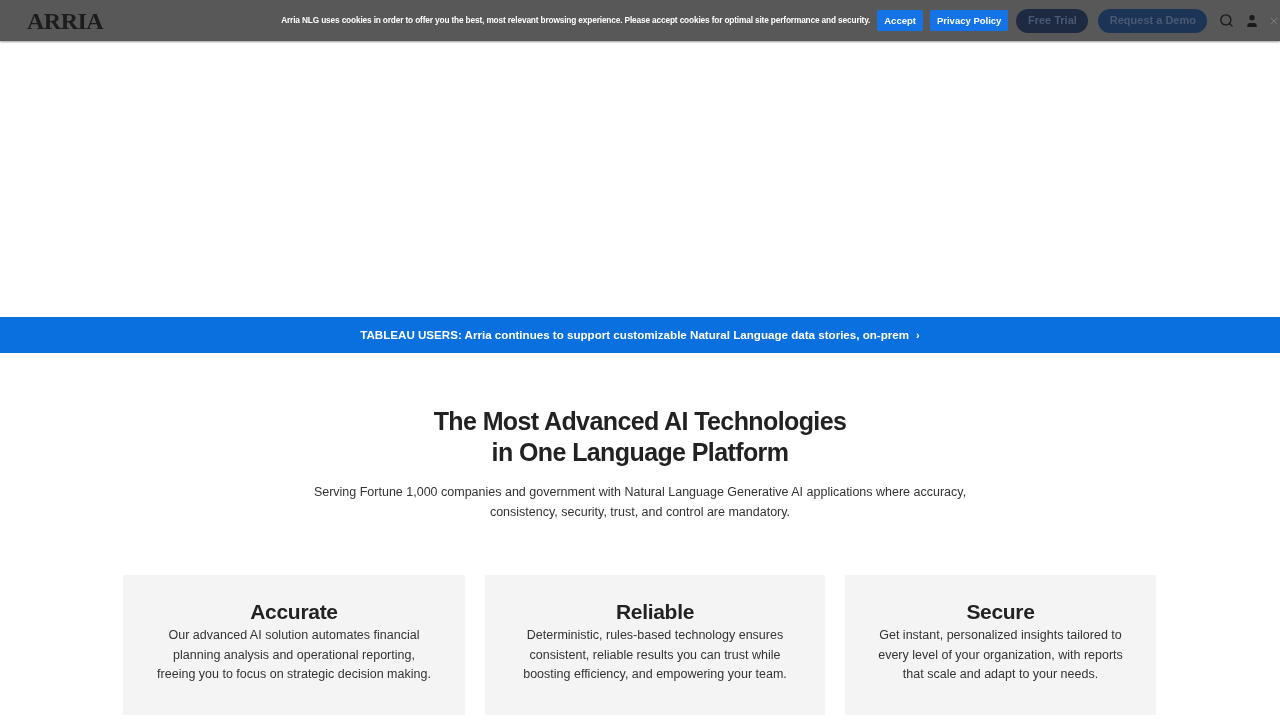 The height and width of the screenshot is (720, 1280). What do you see at coordinates (640, 437) in the screenshot?
I see `hero-title: The Most Advanced AI Technologies in One Language Platform` at bounding box center [640, 437].